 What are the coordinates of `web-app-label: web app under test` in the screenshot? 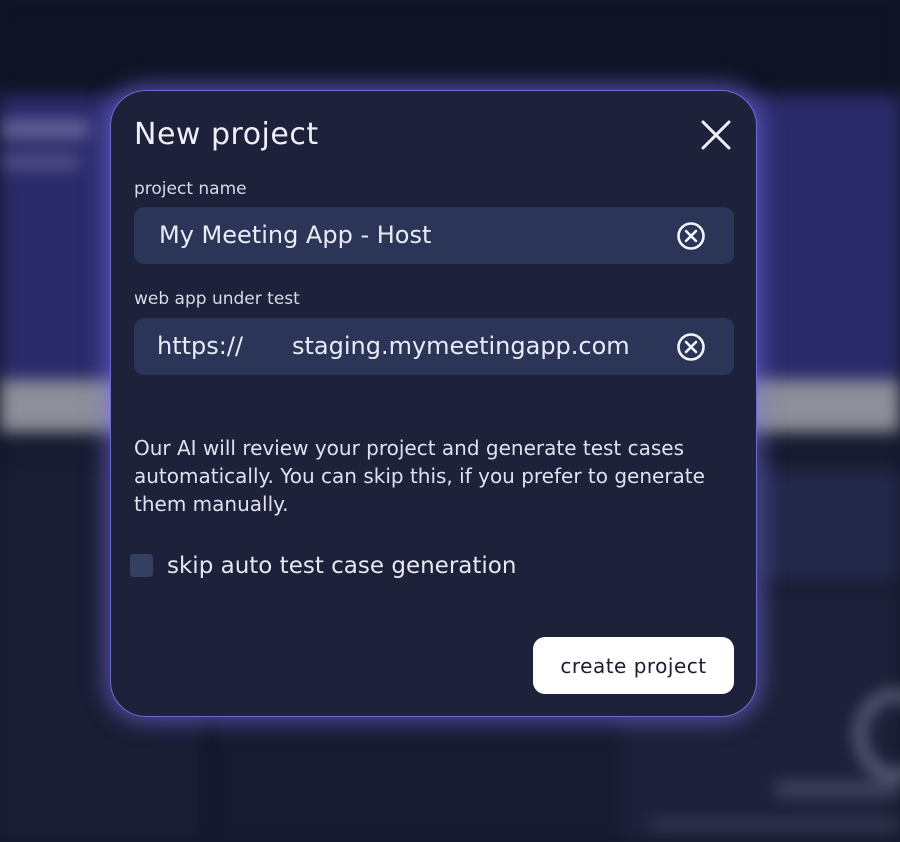 It's located at (217, 299).